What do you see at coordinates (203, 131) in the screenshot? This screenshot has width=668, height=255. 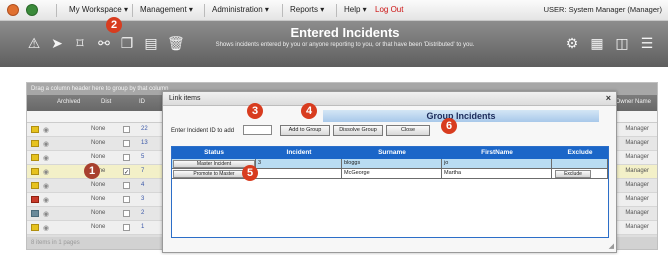 I see `incident-id-label: Enter Incident ID to add` at bounding box center [203, 131].